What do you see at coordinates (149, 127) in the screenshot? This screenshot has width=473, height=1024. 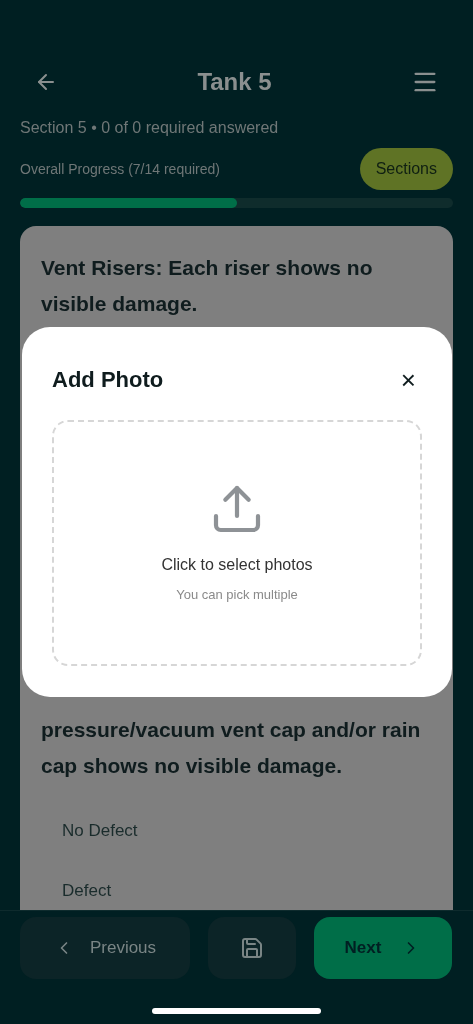 I see `section-summary: Section 5 • 0 of 0 required answered` at bounding box center [149, 127].